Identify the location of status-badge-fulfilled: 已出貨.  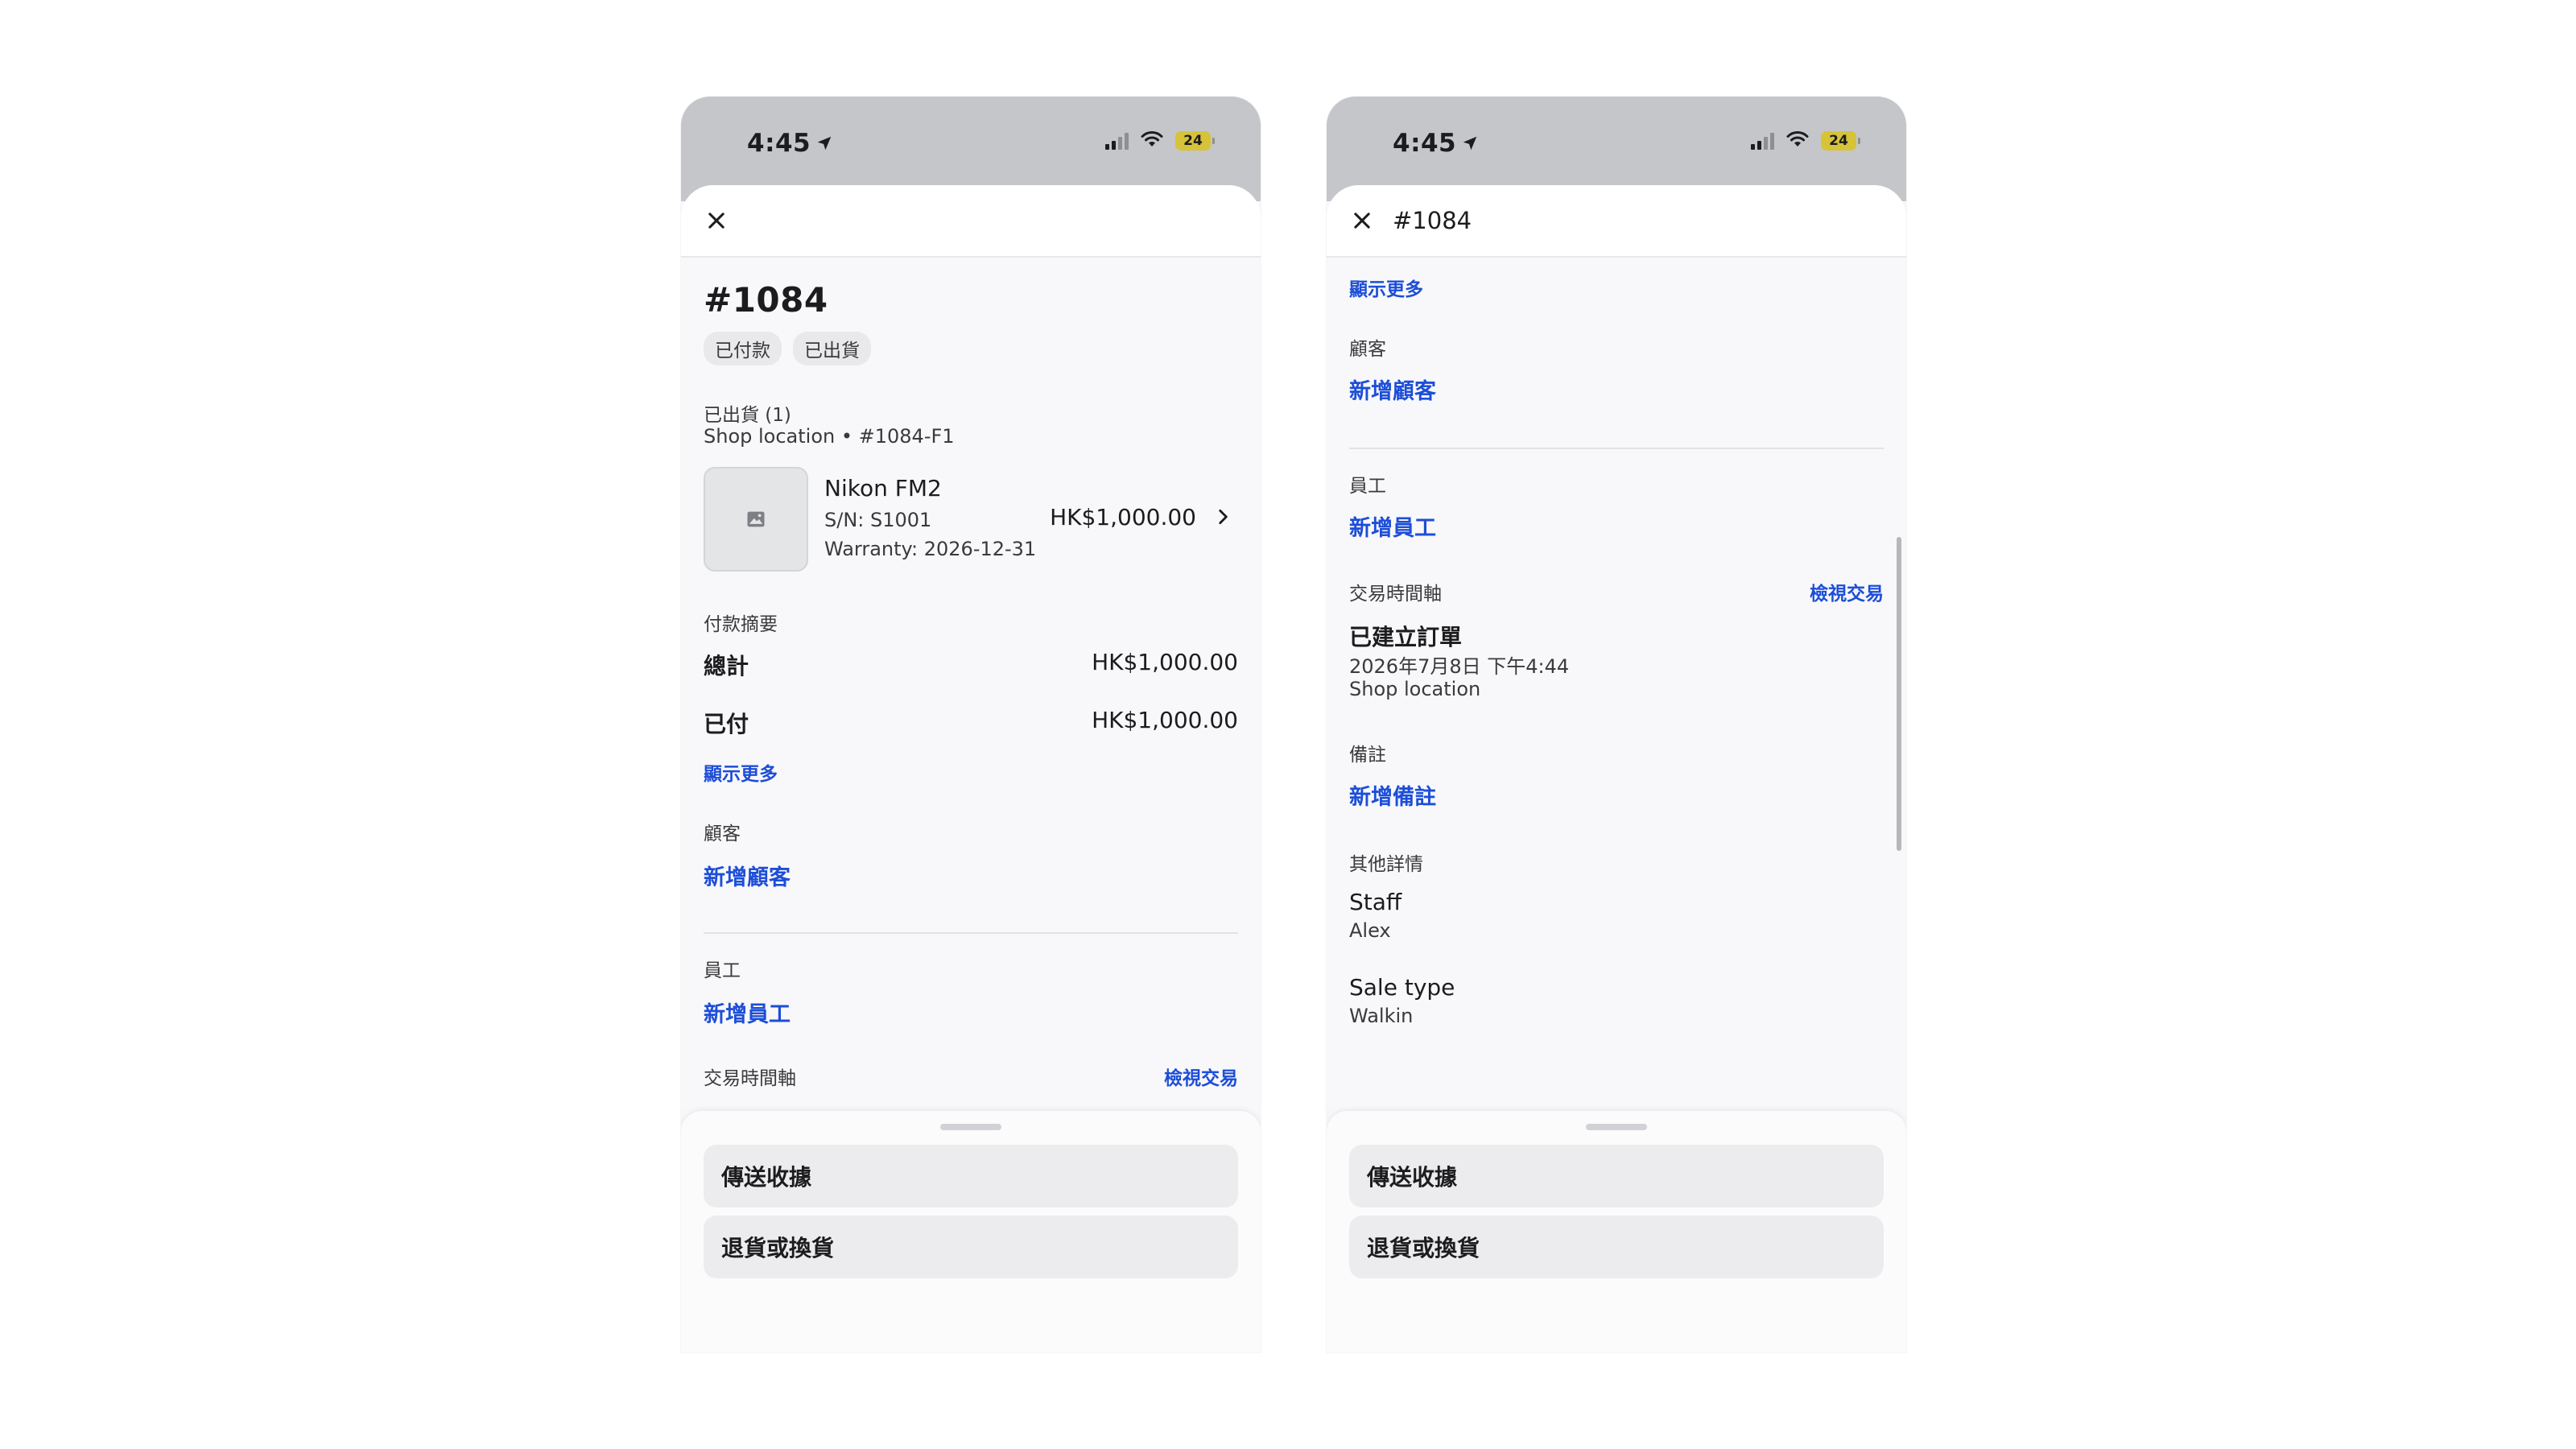
(832, 348).